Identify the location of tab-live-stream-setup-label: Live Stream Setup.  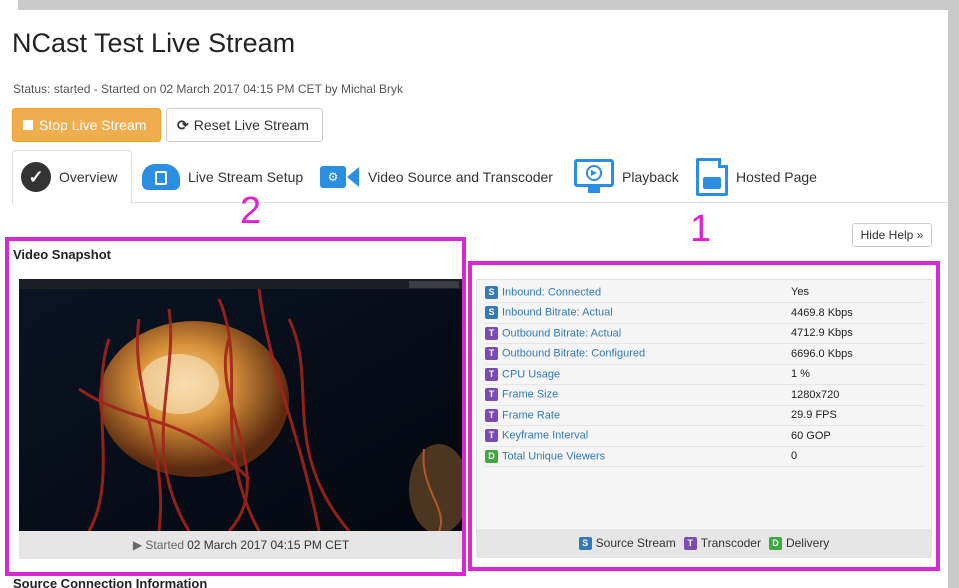
(246, 176).